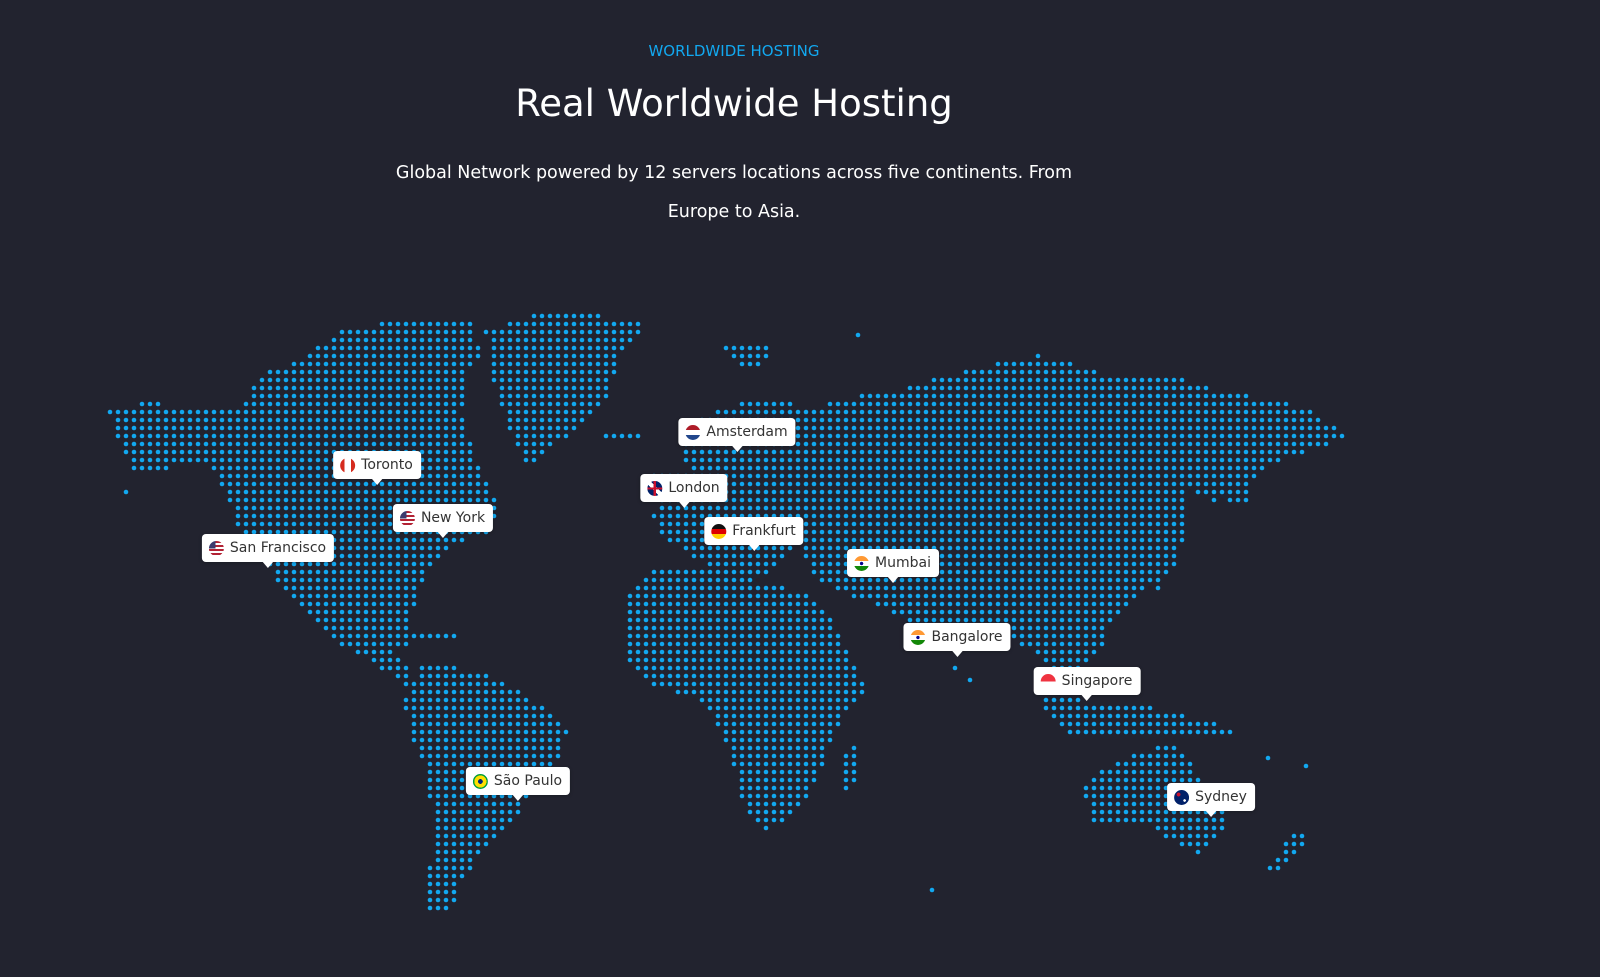  I want to click on location-pin-frankfurt: Frankfurt, so click(754, 534).